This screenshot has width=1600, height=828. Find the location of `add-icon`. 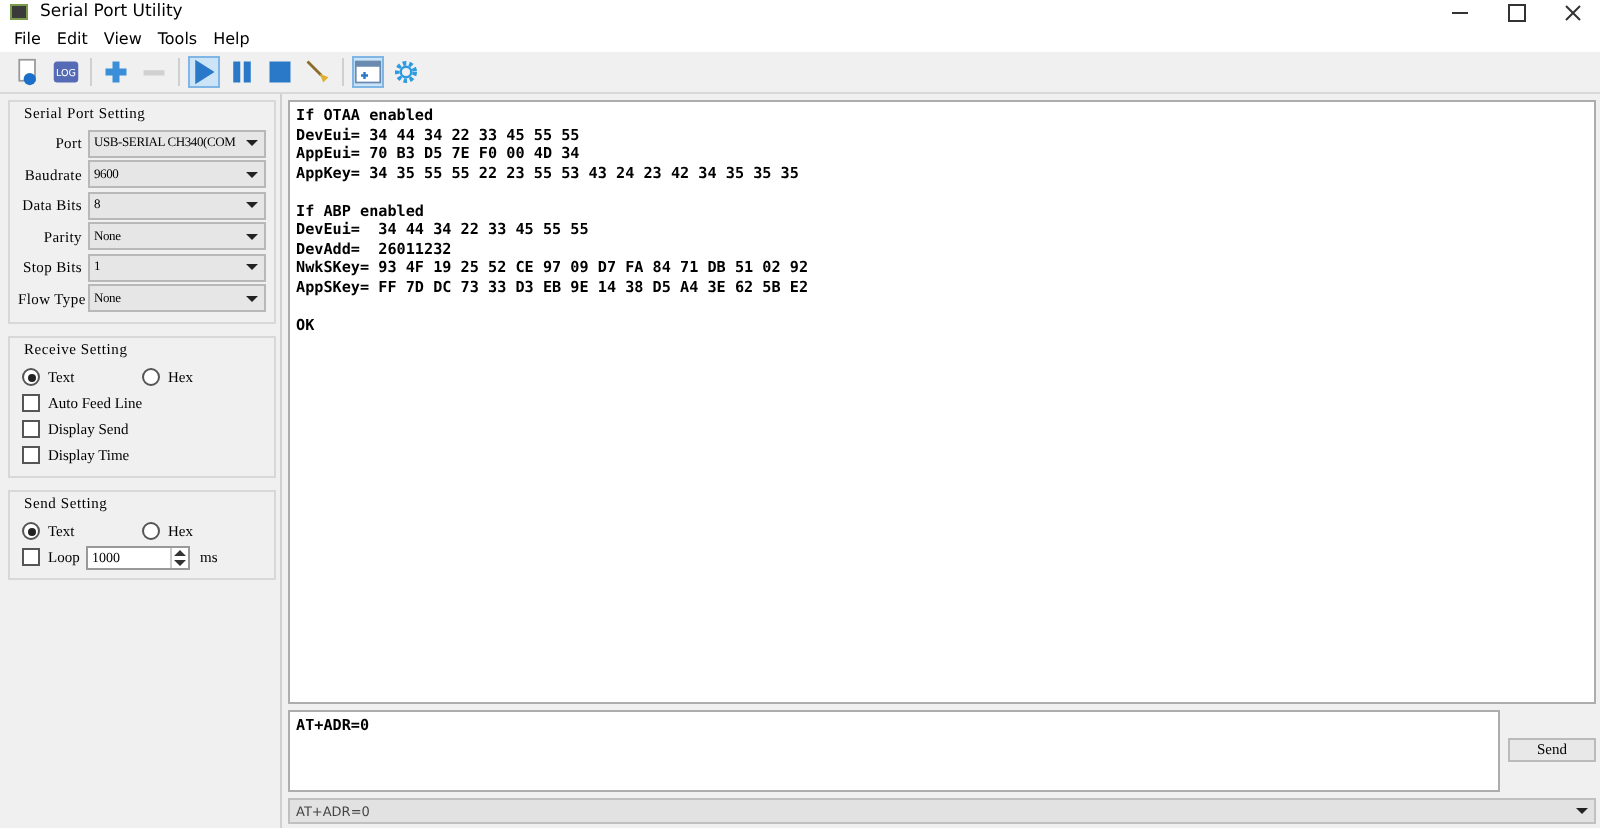

add-icon is located at coordinates (116, 72).